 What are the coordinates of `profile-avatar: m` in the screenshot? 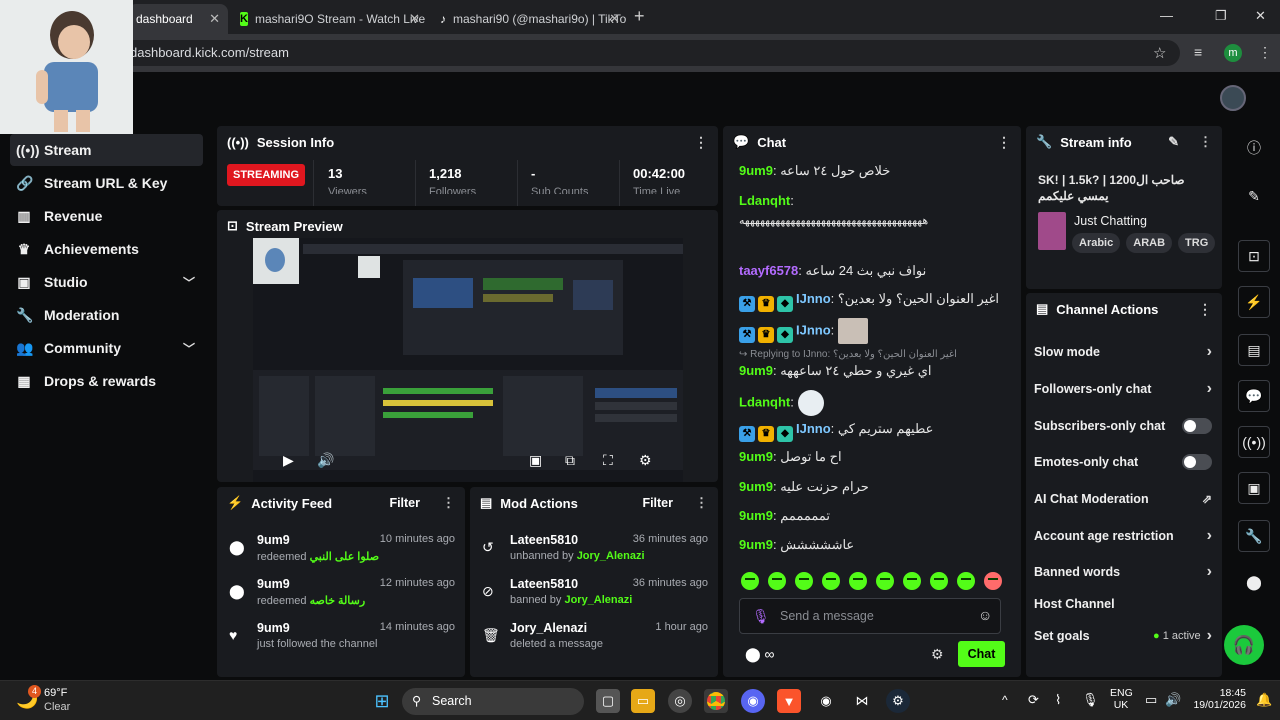 It's located at (1233, 53).